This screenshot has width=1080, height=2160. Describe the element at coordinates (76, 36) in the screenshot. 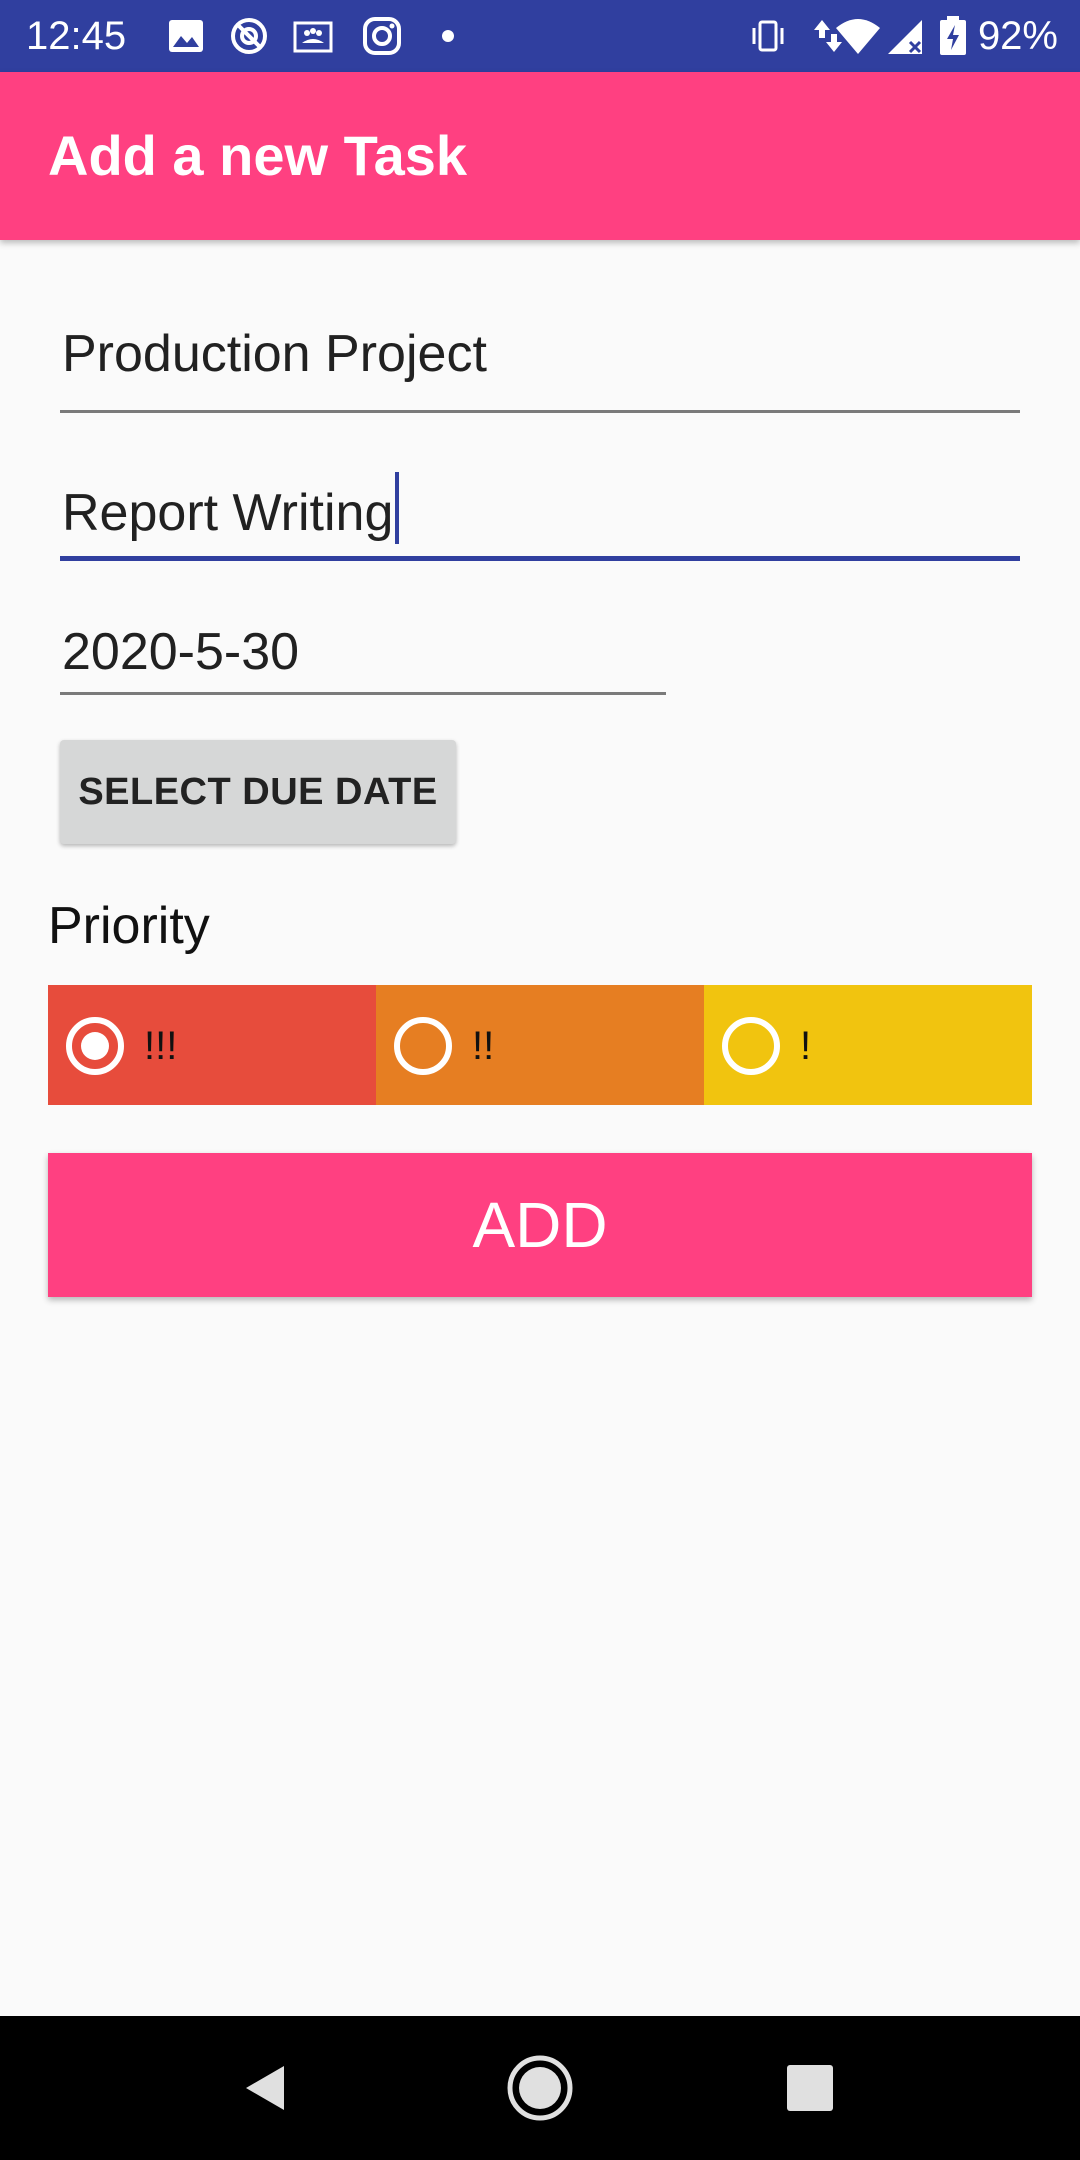

I see `status-time: 12:45` at that location.